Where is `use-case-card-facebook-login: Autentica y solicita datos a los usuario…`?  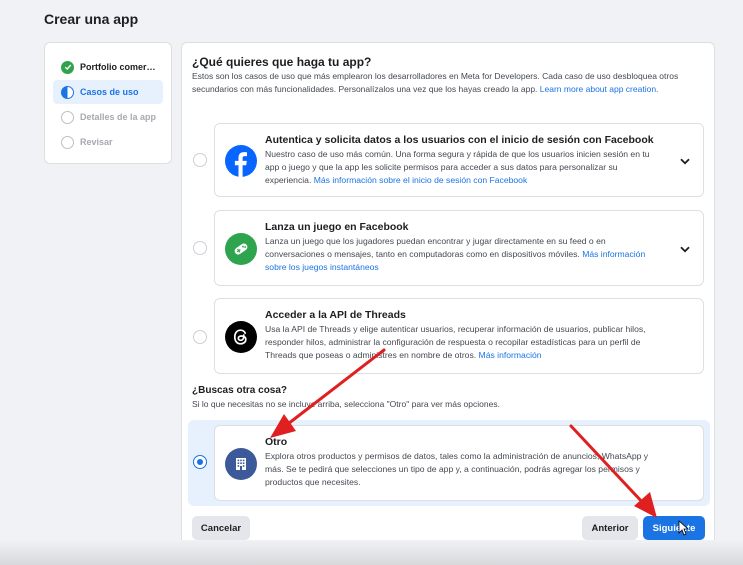
use-case-card-facebook-login: Autentica y solicita datos a los usuario… is located at coordinates (459, 160).